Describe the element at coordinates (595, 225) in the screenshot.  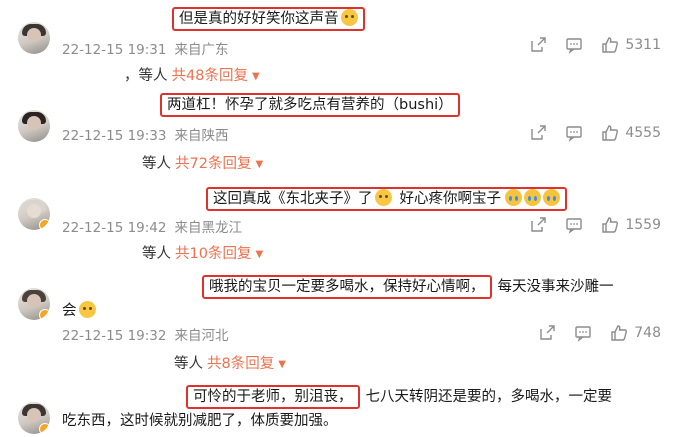
I see `comment-actions: 1559` at that location.